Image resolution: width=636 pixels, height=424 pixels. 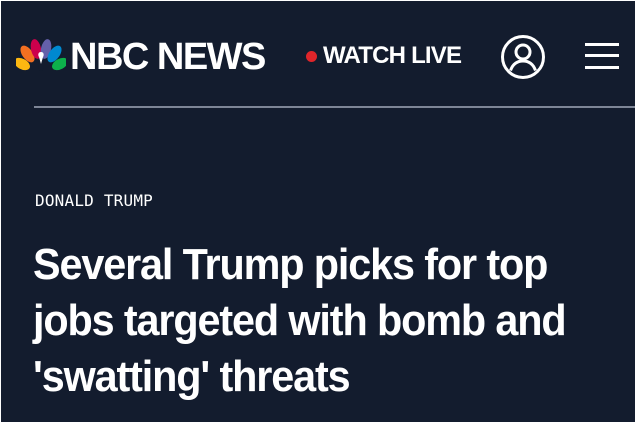 What do you see at coordinates (602, 44) in the screenshot?
I see `hamburger-menu-icon-bar-top` at bounding box center [602, 44].